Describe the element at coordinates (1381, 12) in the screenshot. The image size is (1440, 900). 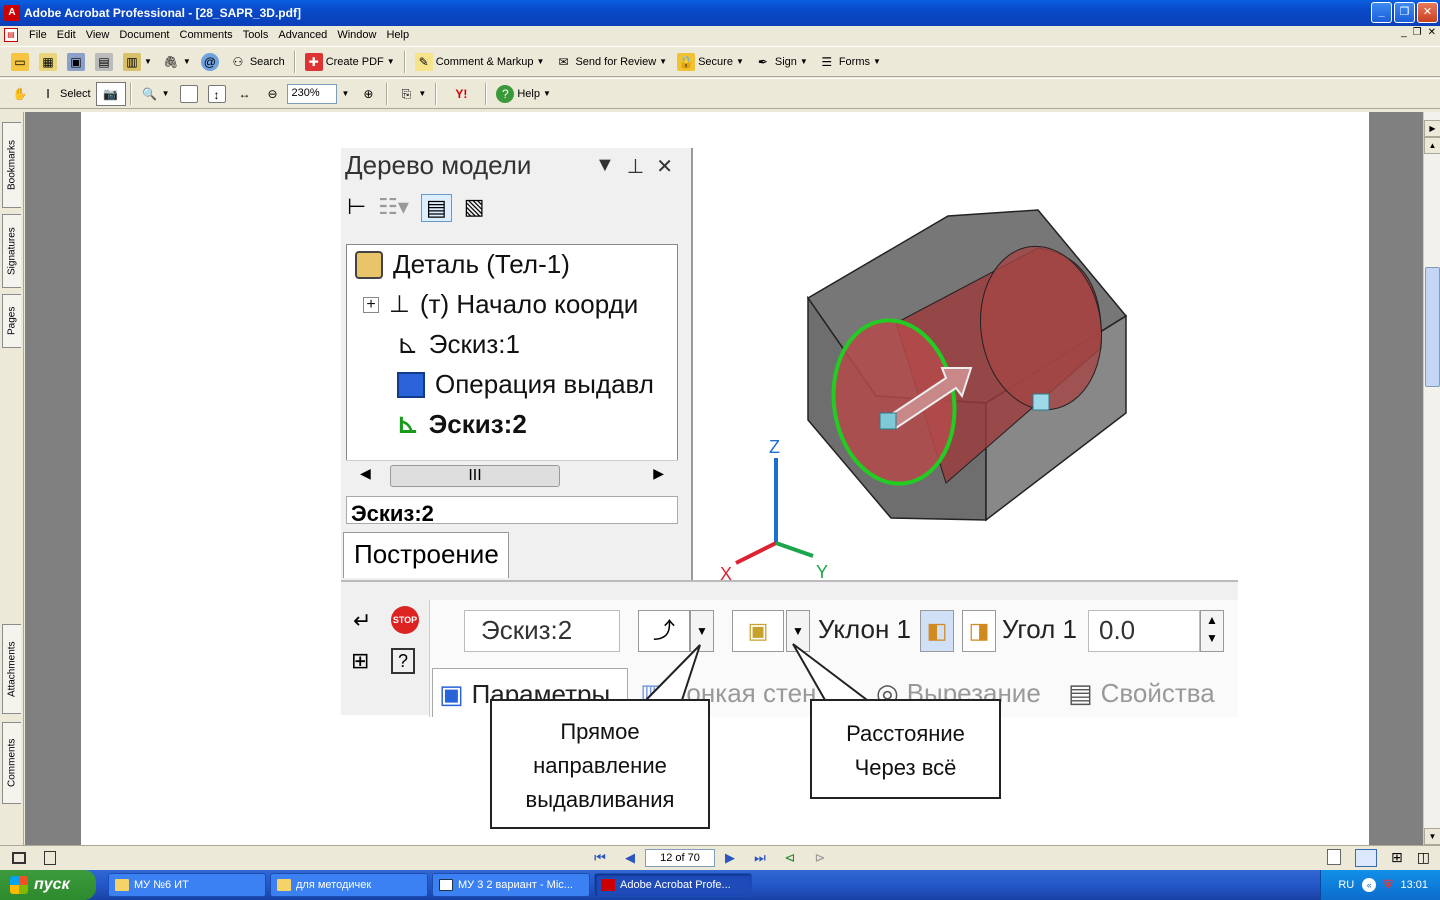
I see `minimize-button: _` at that location.